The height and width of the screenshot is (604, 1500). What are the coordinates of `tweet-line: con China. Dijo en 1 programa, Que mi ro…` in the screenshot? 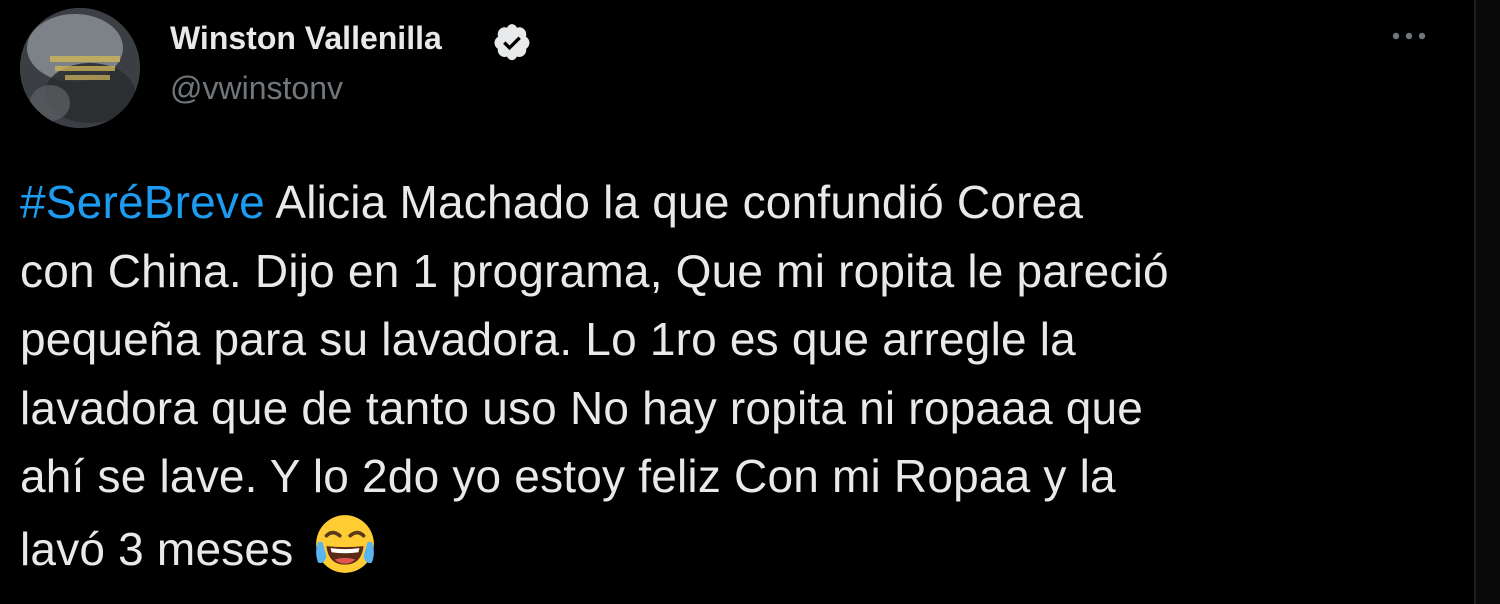 It's located at (594, 270).